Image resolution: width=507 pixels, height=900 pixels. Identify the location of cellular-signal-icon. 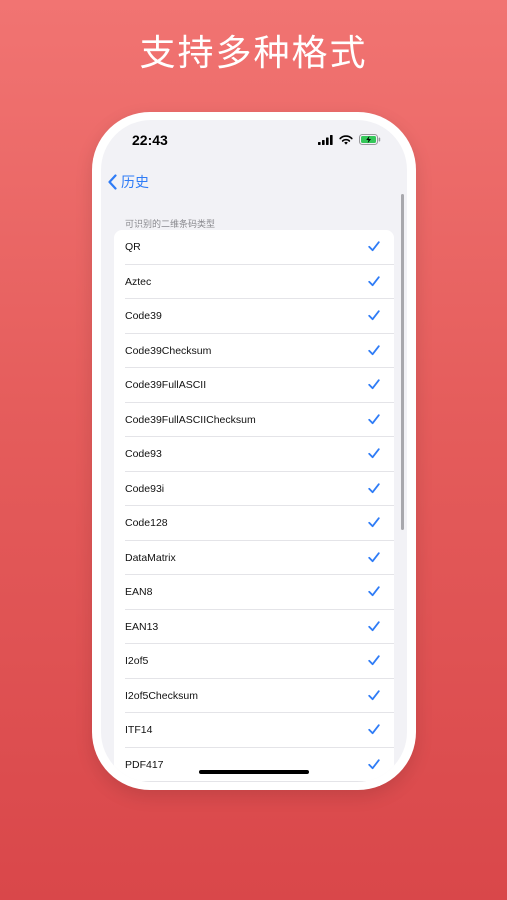
(325, 139).